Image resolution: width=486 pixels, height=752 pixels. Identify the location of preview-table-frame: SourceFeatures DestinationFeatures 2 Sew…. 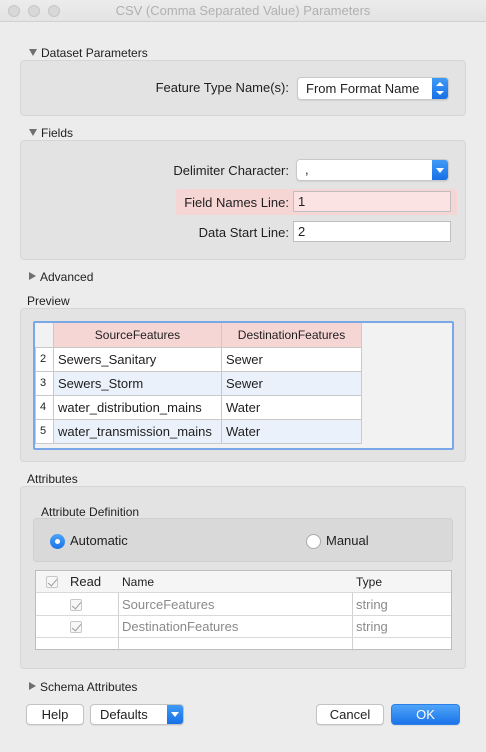
(243, 385).